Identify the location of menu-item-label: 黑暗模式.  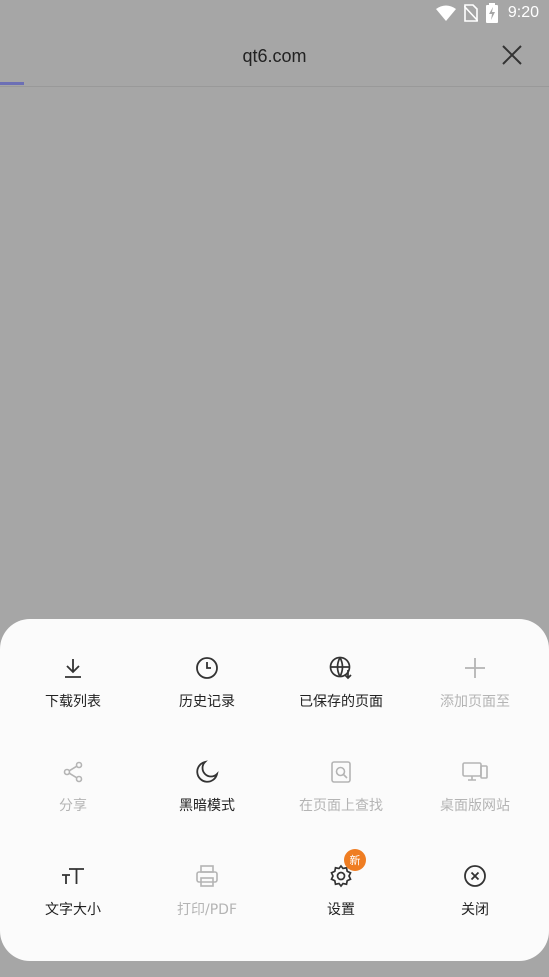
(207, 806).